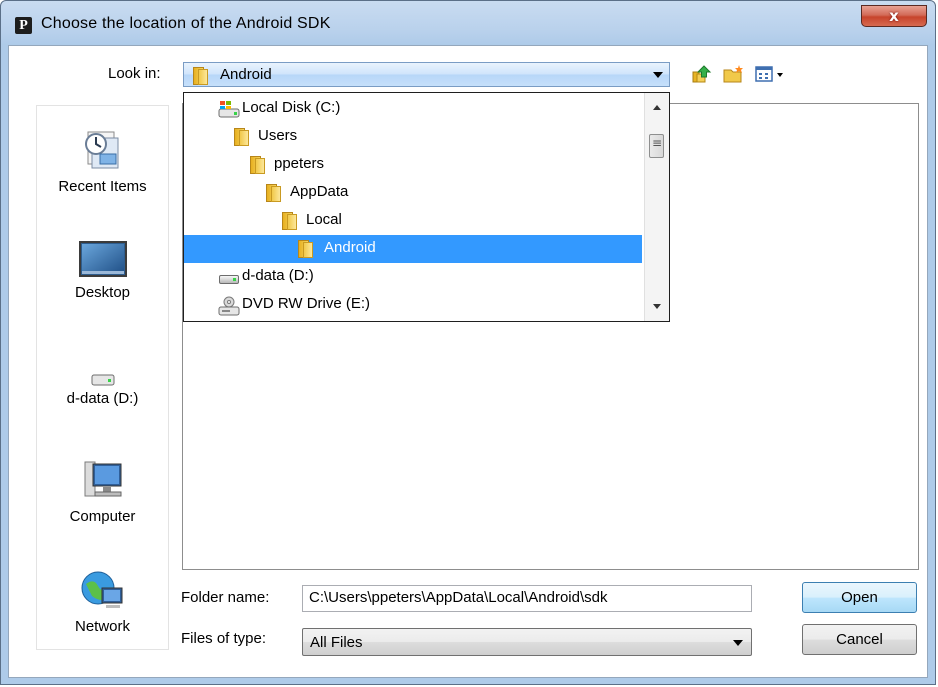 This screenshot has width=938, height=687. I want to click on place-label: d-data (D:), so click(102, 398).